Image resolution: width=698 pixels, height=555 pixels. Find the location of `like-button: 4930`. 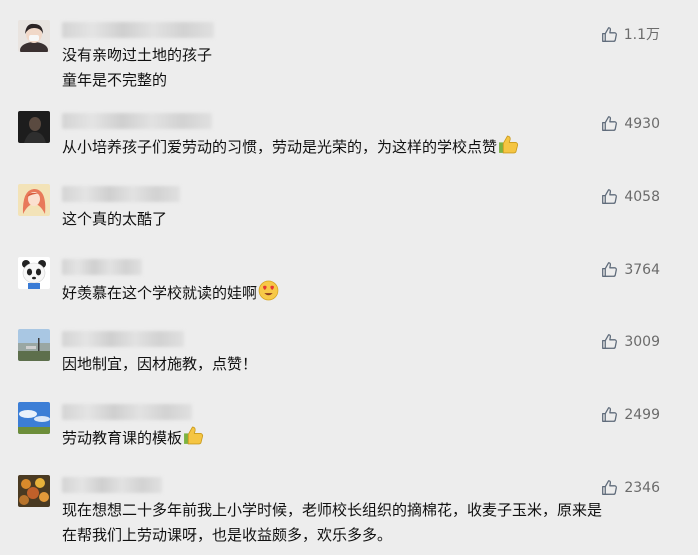

like-button: 4930 is located at coordinates (630, 123).